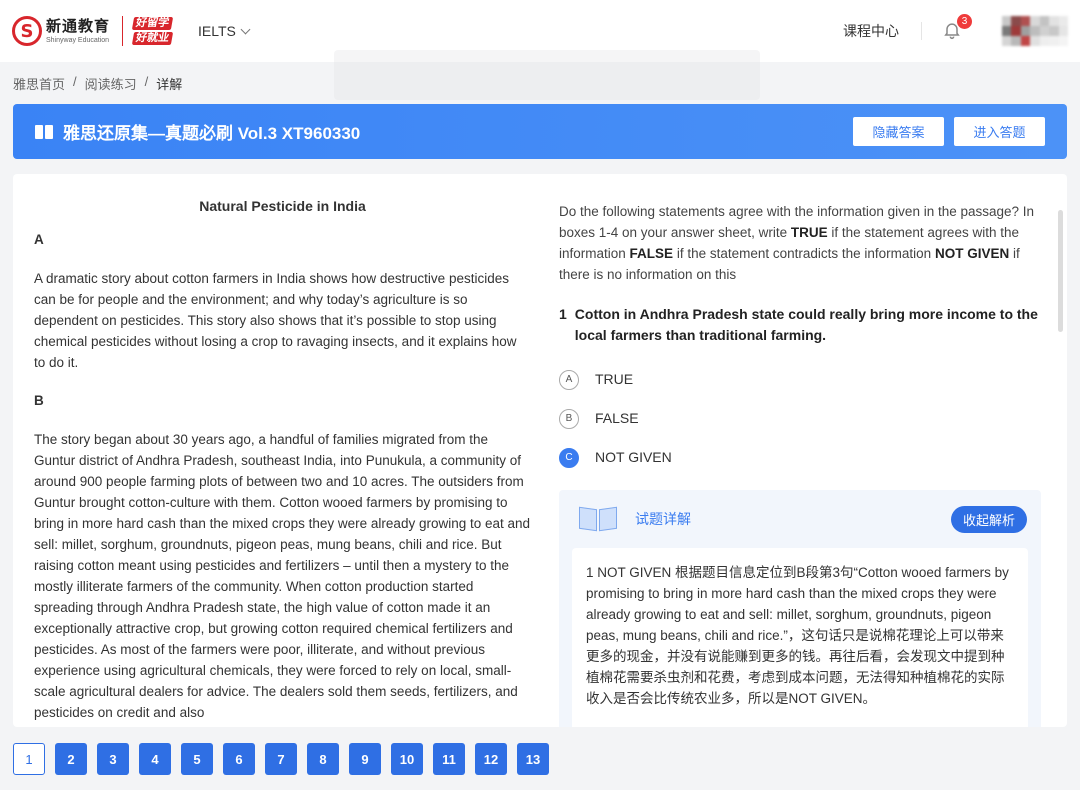 The image size is (1080, 790). I want to click on page-button: 8, so click(323, 759).